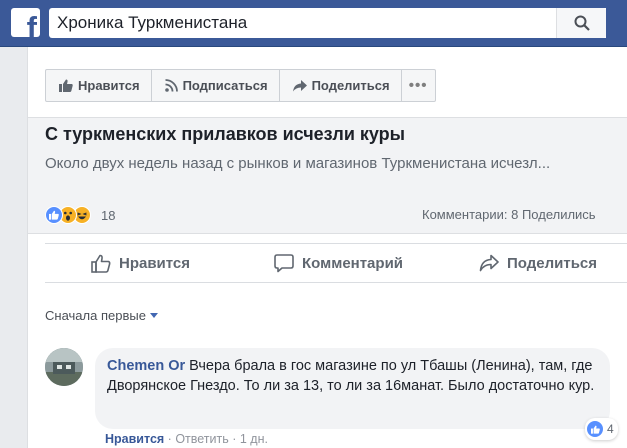  I want to click on search-icon, so click(582, 23).